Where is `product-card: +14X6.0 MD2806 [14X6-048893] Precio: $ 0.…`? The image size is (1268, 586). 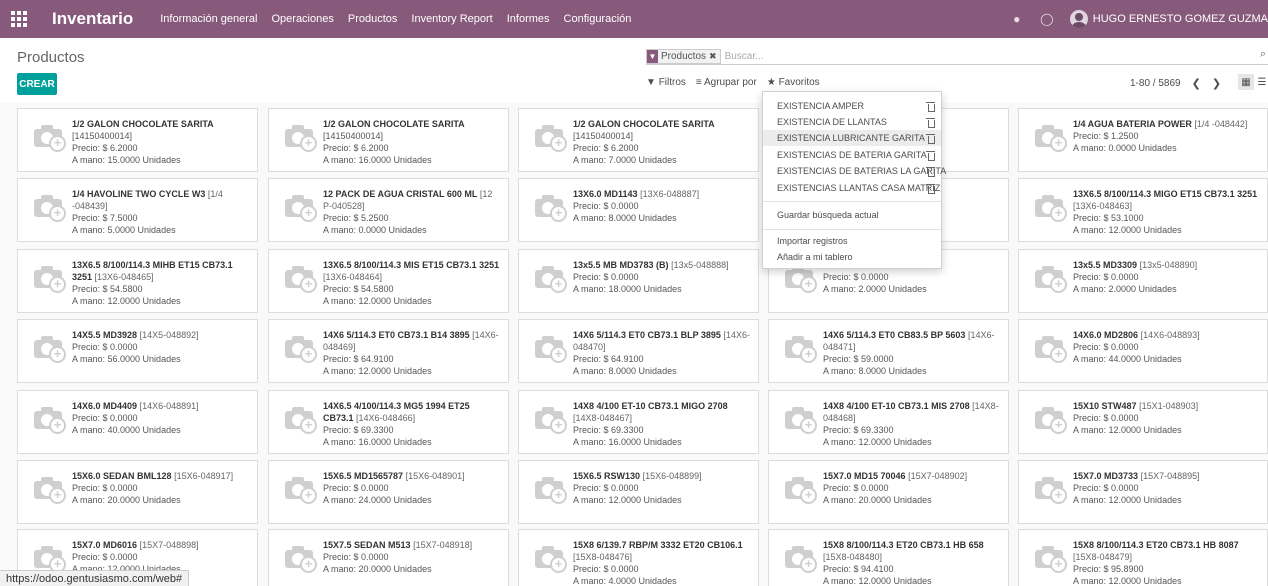
product-card: +14X6.0 MD2806 [14X6-048893] Precio: $ 0.… is located at coordinates (1143, 351).